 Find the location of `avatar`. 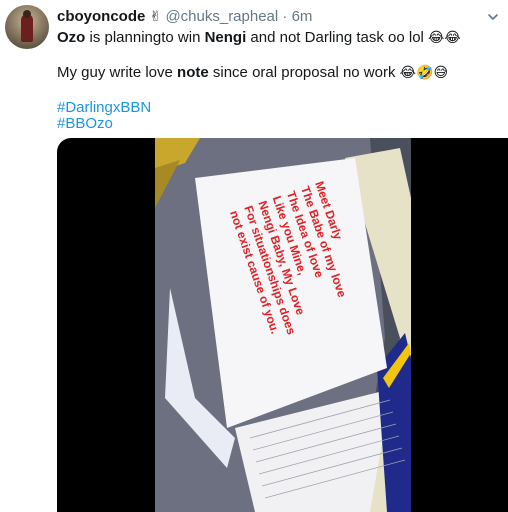

avatar is located at coordinates (27, 27).